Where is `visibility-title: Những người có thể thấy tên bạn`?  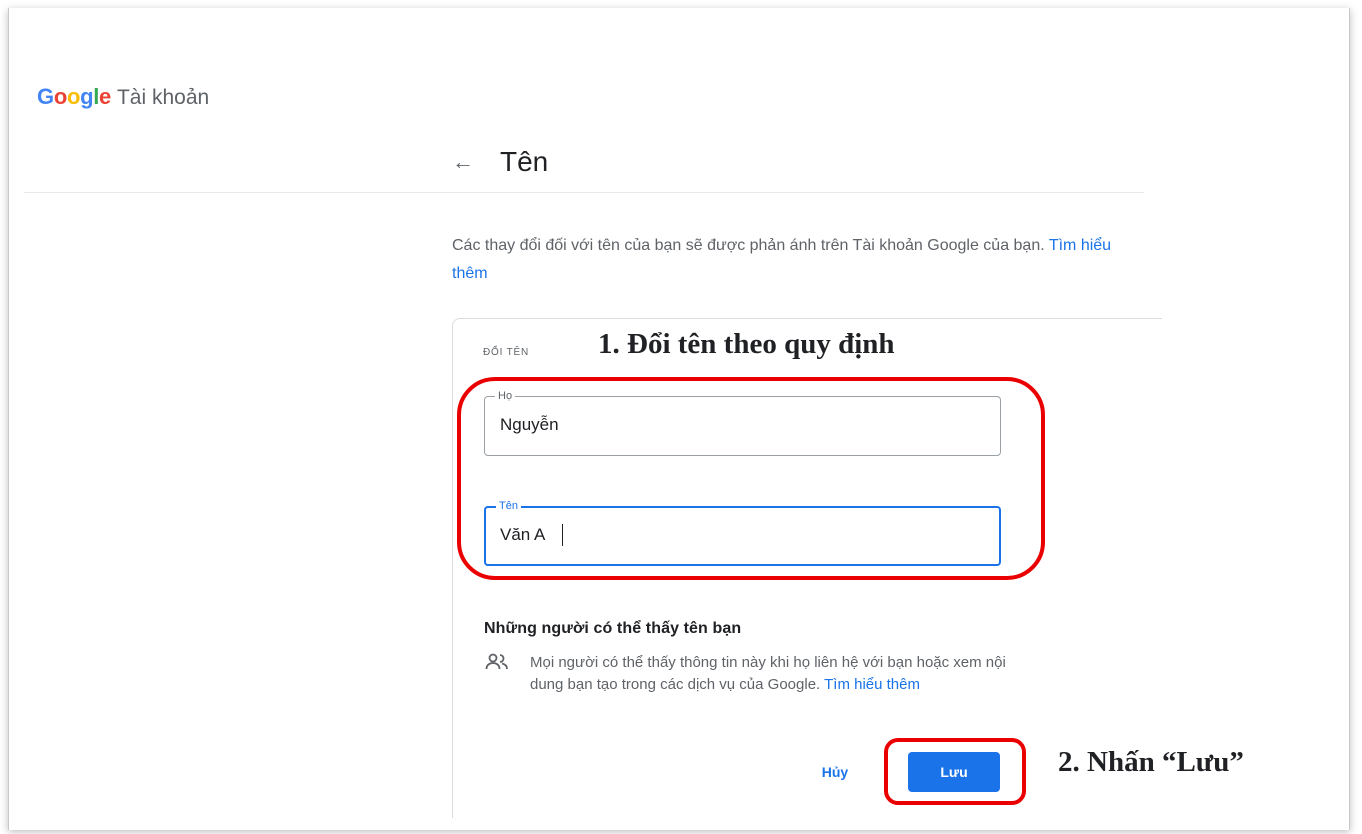 visibility-title: Những người có thể thấy tên bạn is located at coordinates (613, 628).